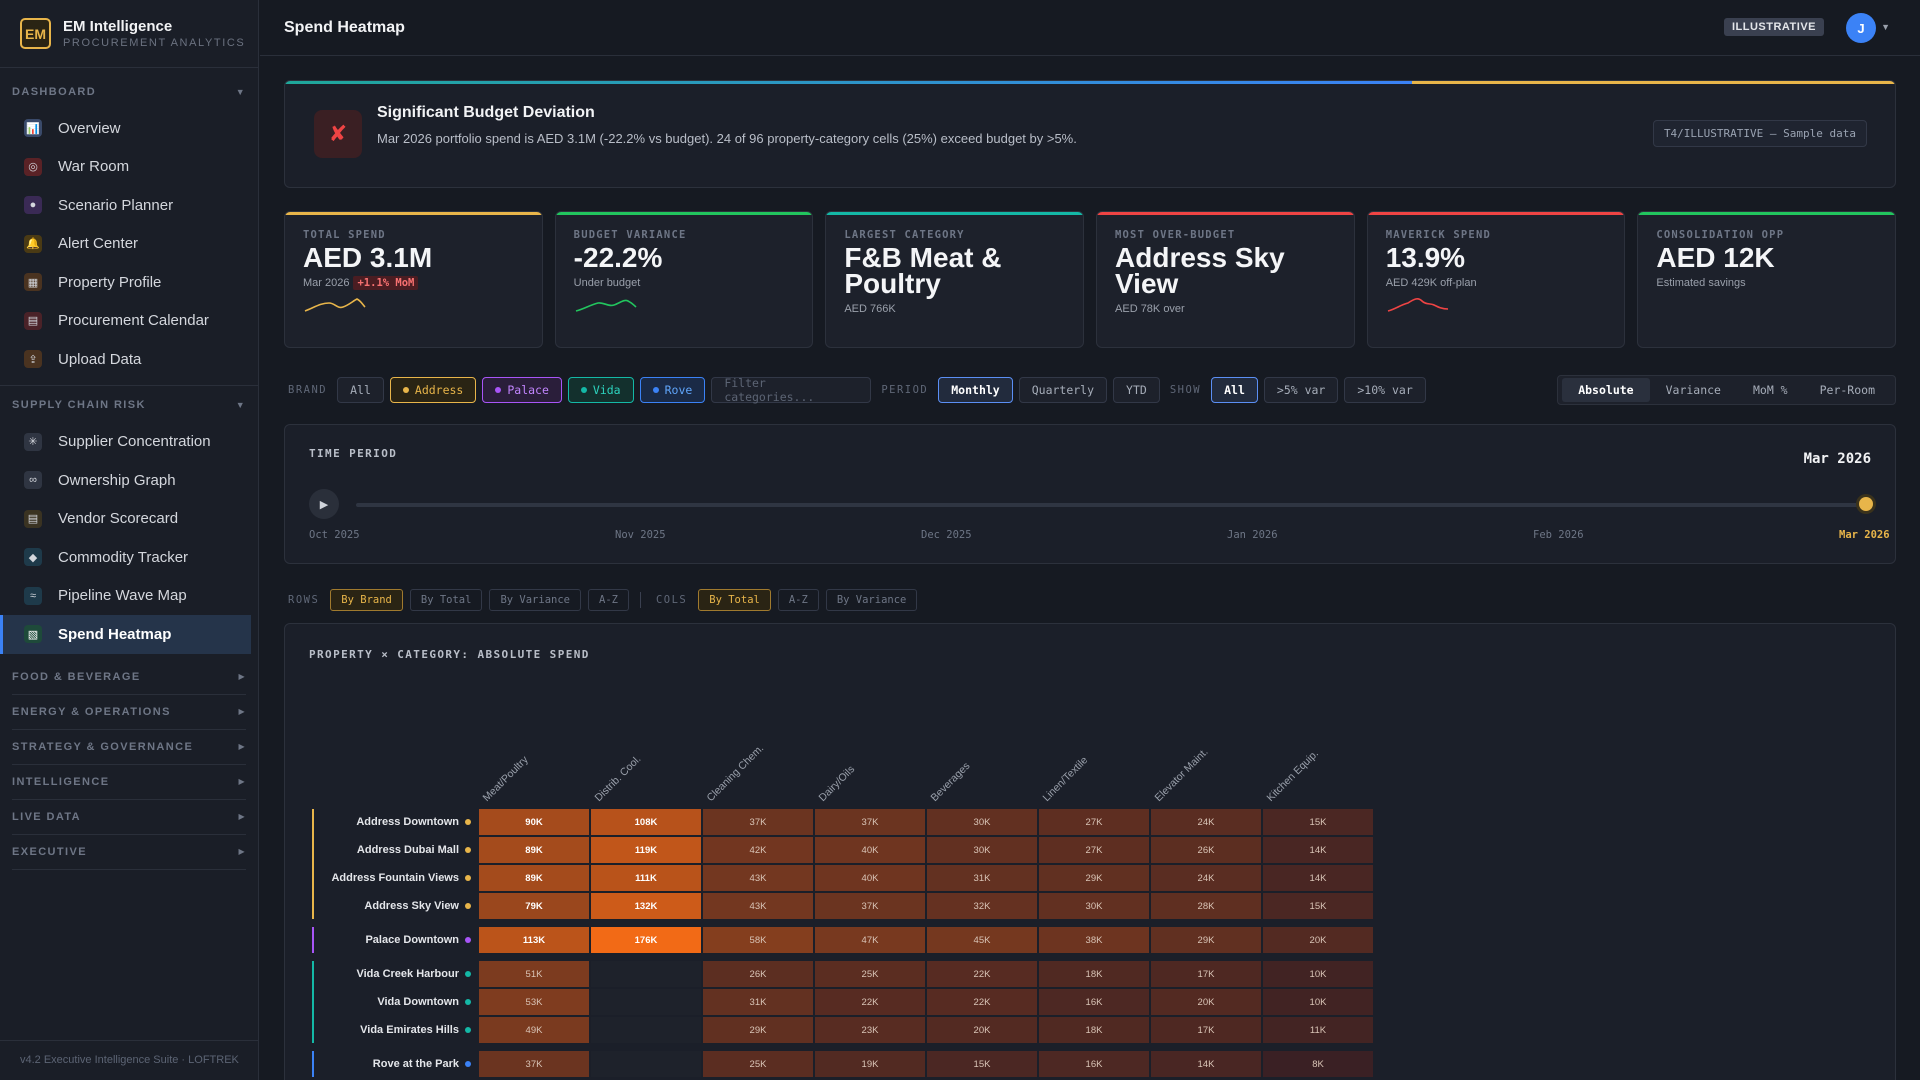 This screenshot has height=1080, width=1920. Describe the element at coordinates (1693, 390) in the screenshot. I see `view-mode-variance: Variance` at that location.